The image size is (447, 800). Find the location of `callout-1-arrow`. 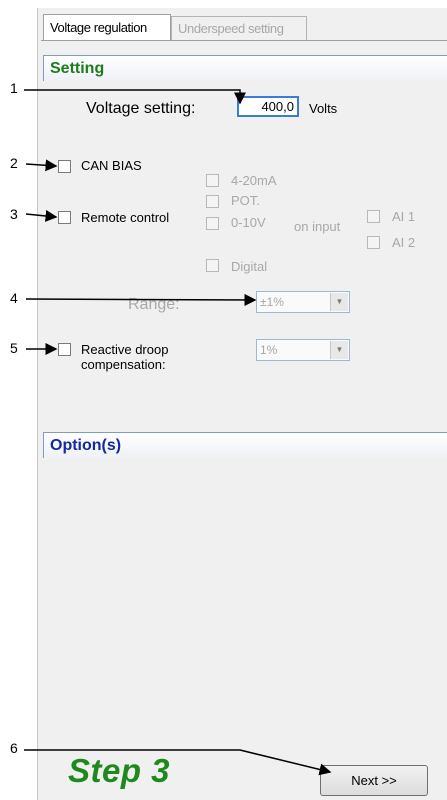

callout-1-arrow is located at coordinates (135, 97).